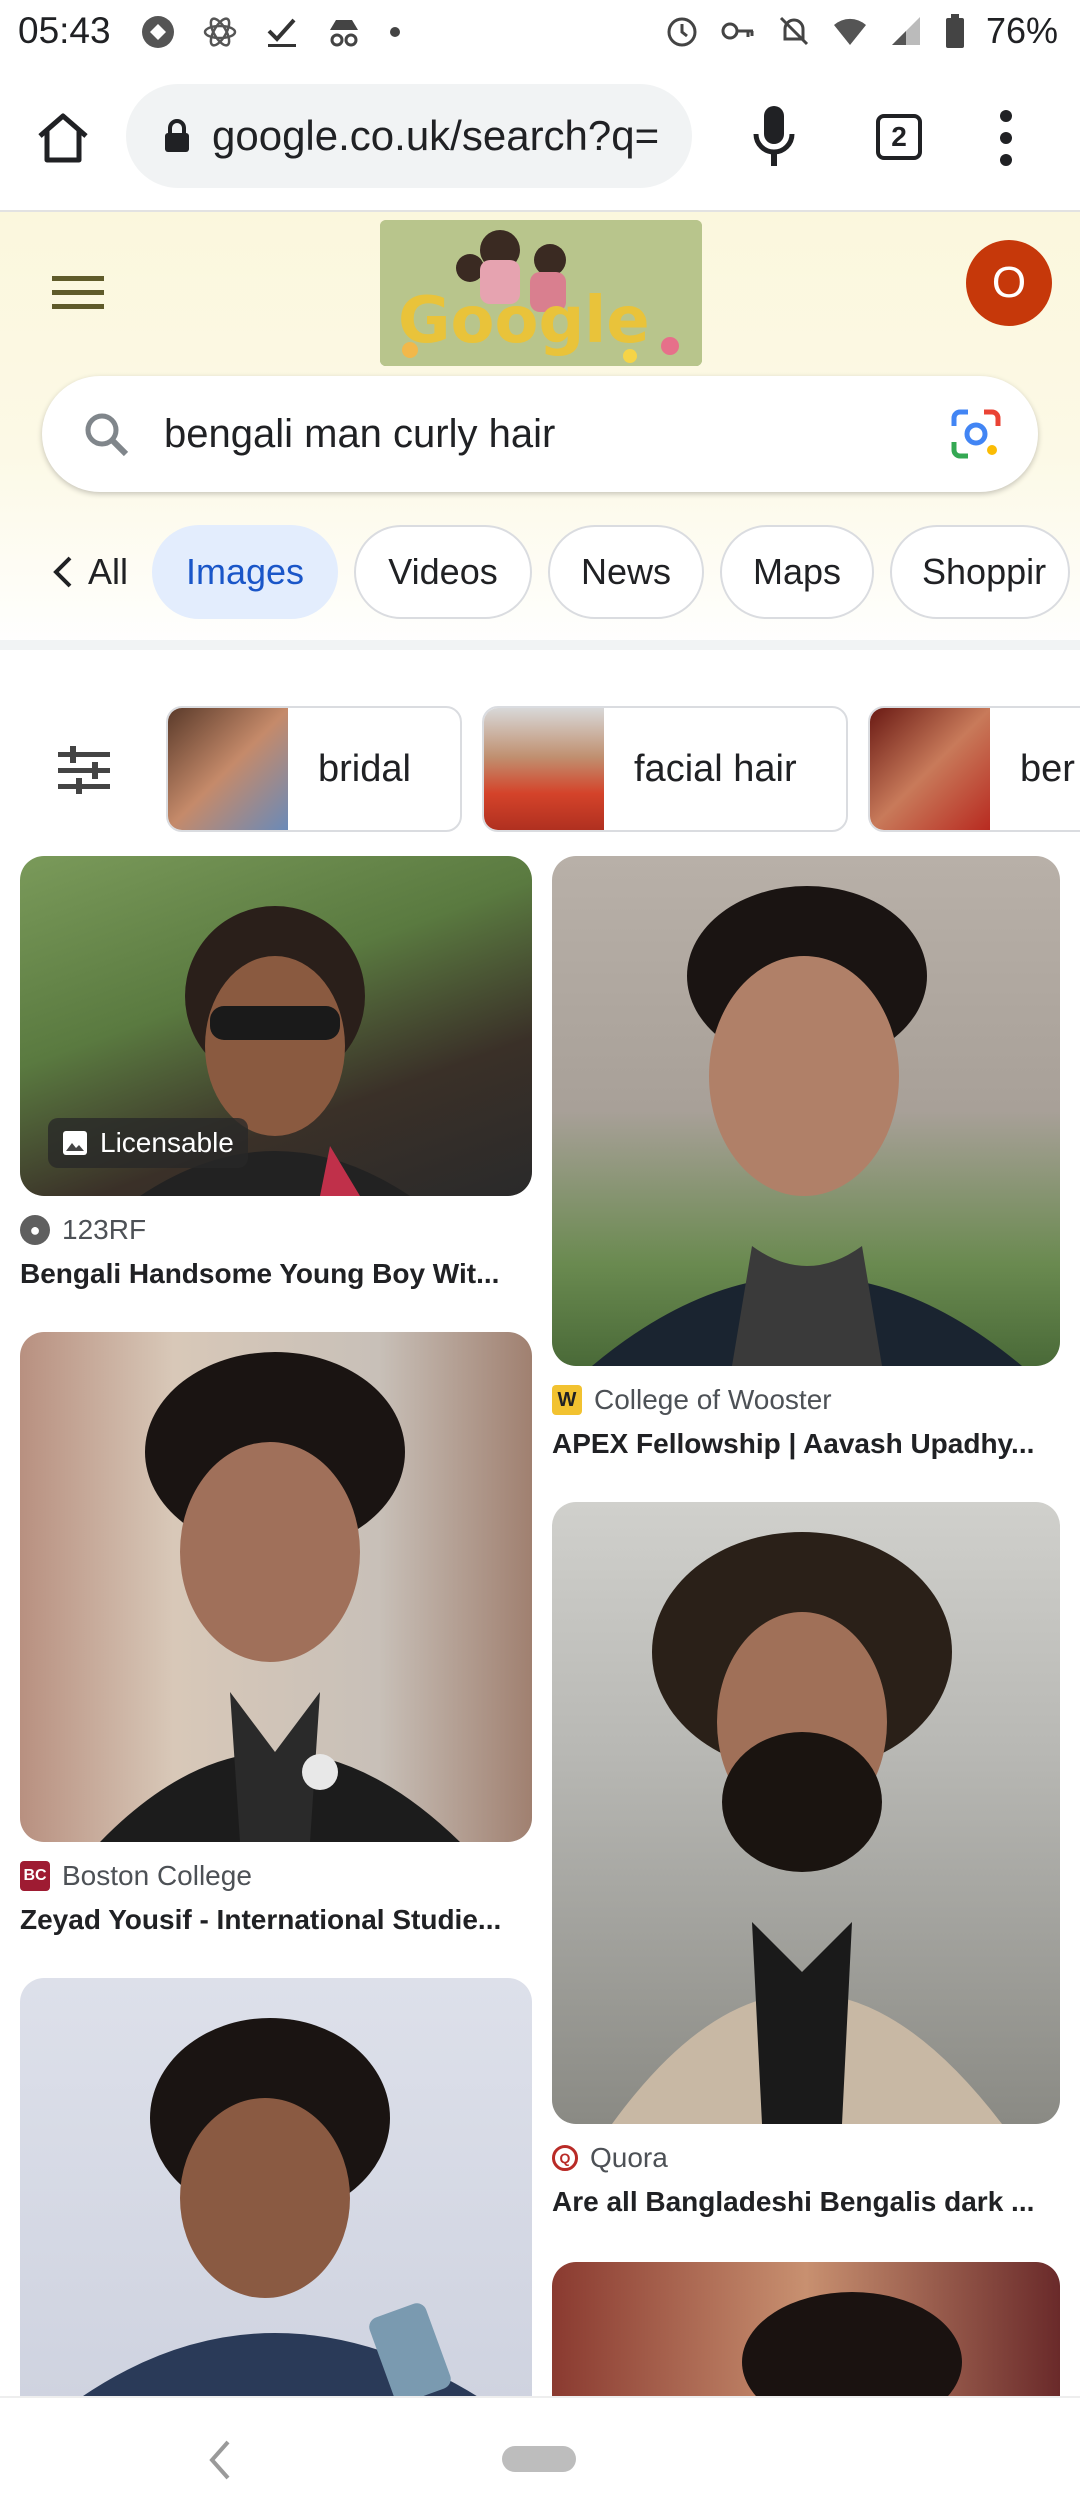  I want to click on source-name: 123RF, so click(104, 1229).